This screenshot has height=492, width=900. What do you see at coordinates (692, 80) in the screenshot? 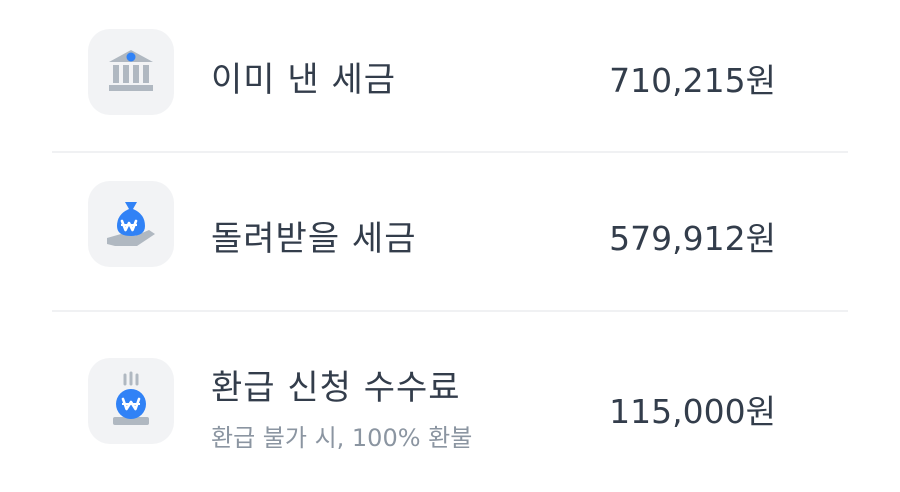
I see `item-amount: 710,215원` at bounding box center [692, 80].